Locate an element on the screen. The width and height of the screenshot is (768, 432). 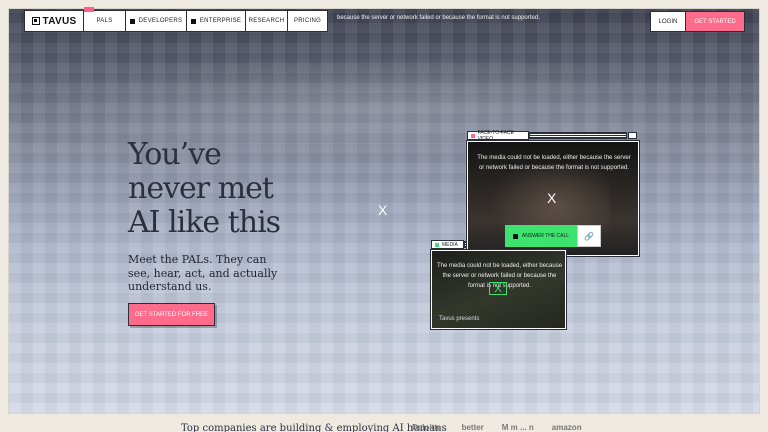
nav-actions: LOGIN GET STARTED is located at coordinates (697, 21).